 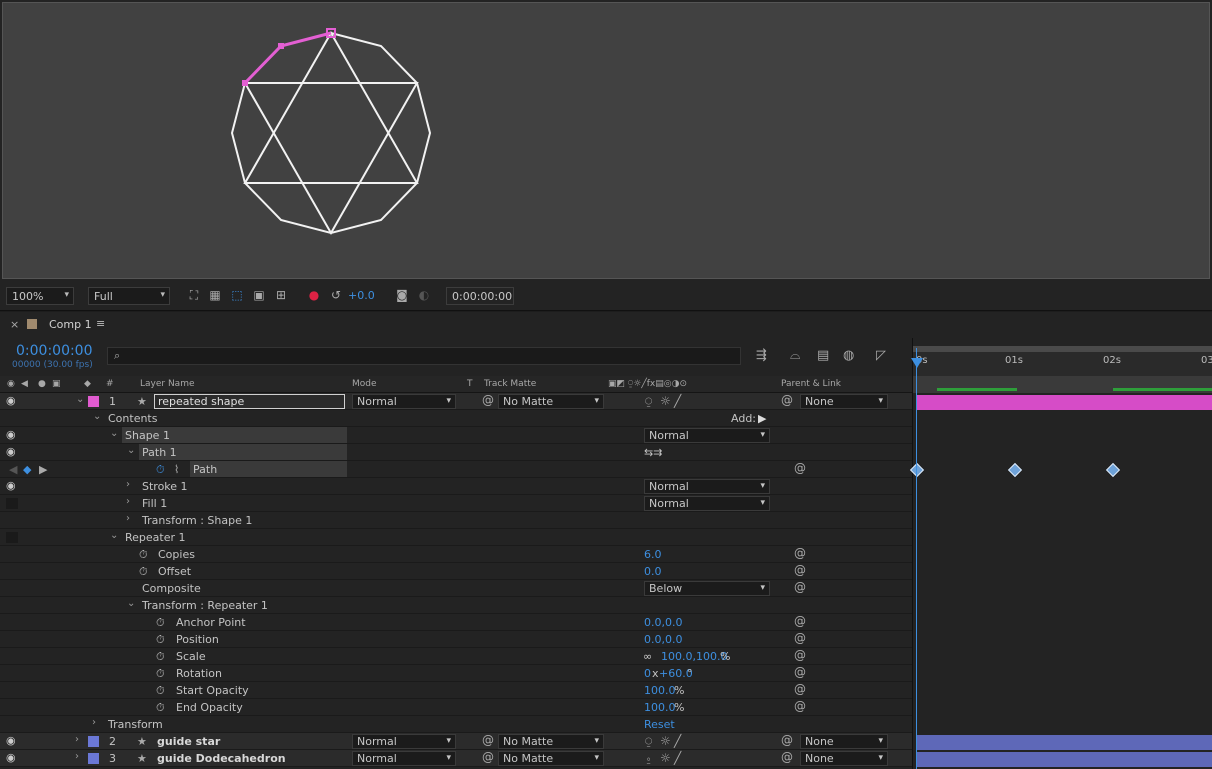 What do you see at coordinates (707, 486) in the screenshot?
I see `stroke-blend-mode-dropdown: Normal ▾` at bounding box center [707, 486].